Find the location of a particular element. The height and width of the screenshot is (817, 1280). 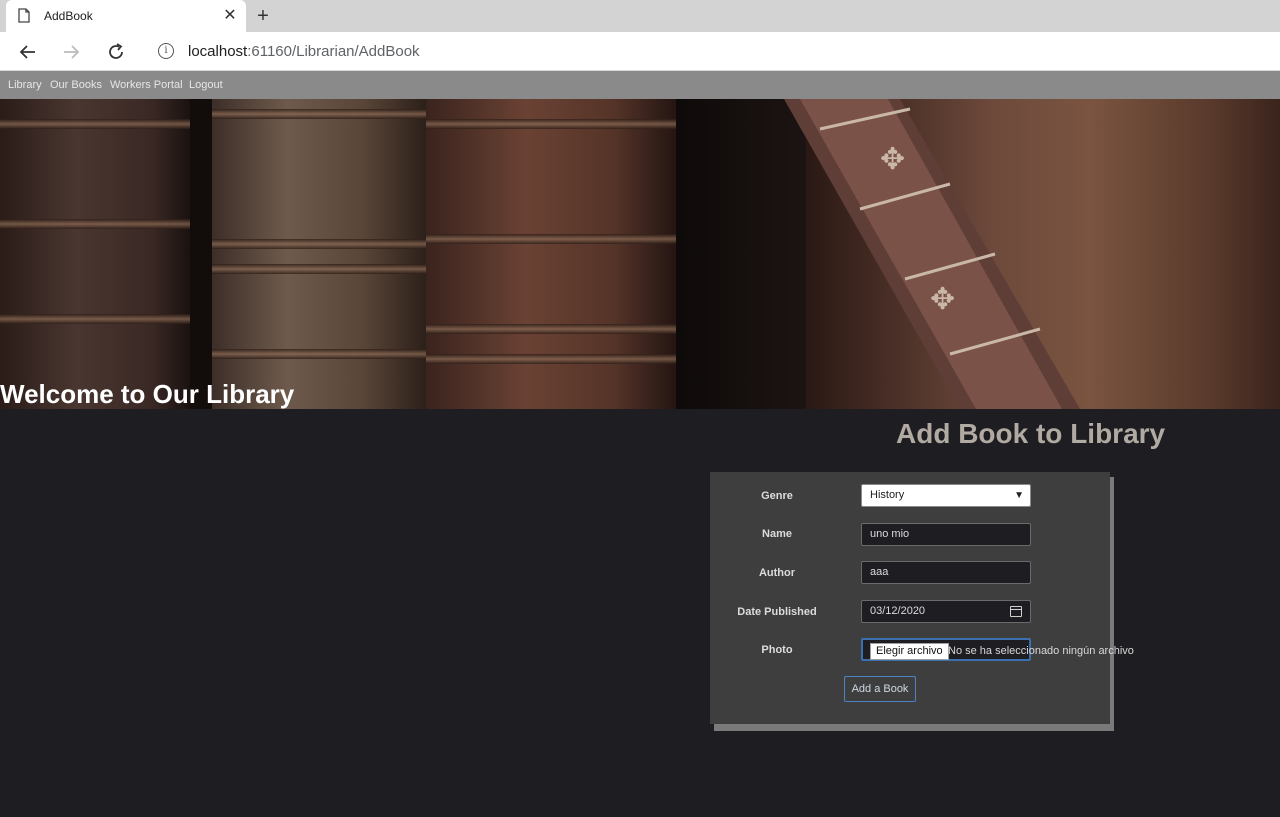

forward-arrow-icon is located at coordinates (71, 52).